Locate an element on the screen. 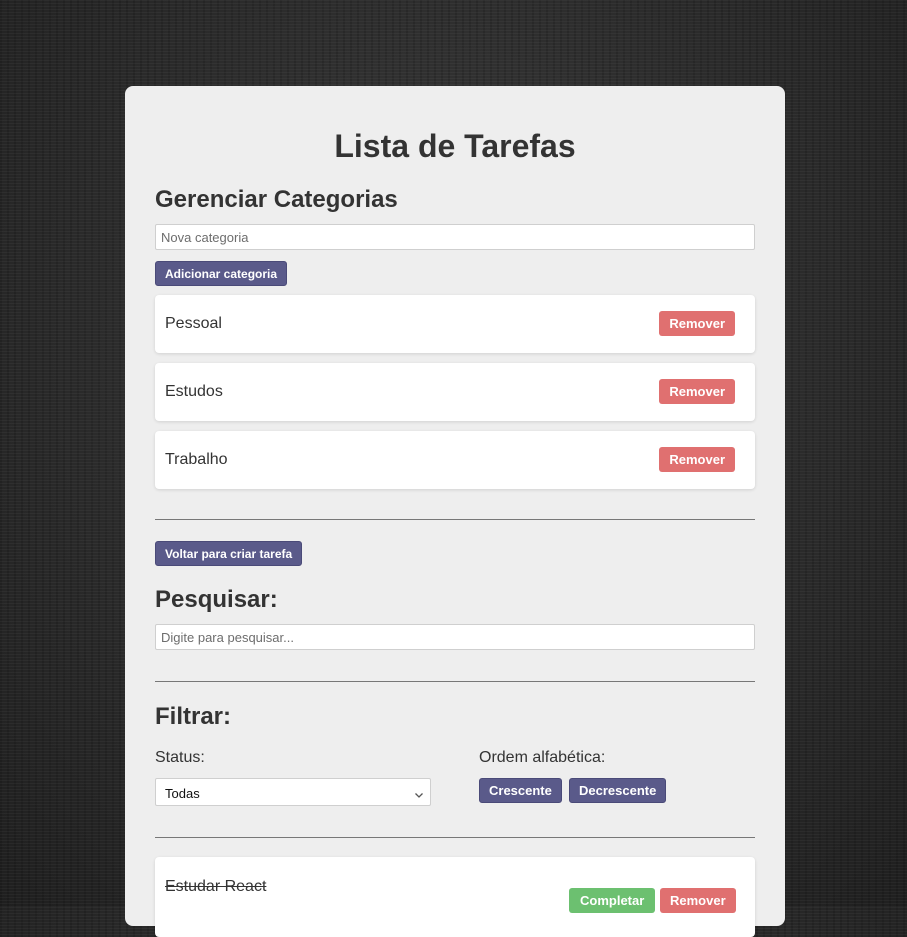 Image resolution: width=907 pixels, height=937 pixels. status-label: Status: is located at coordinates (180, 757).